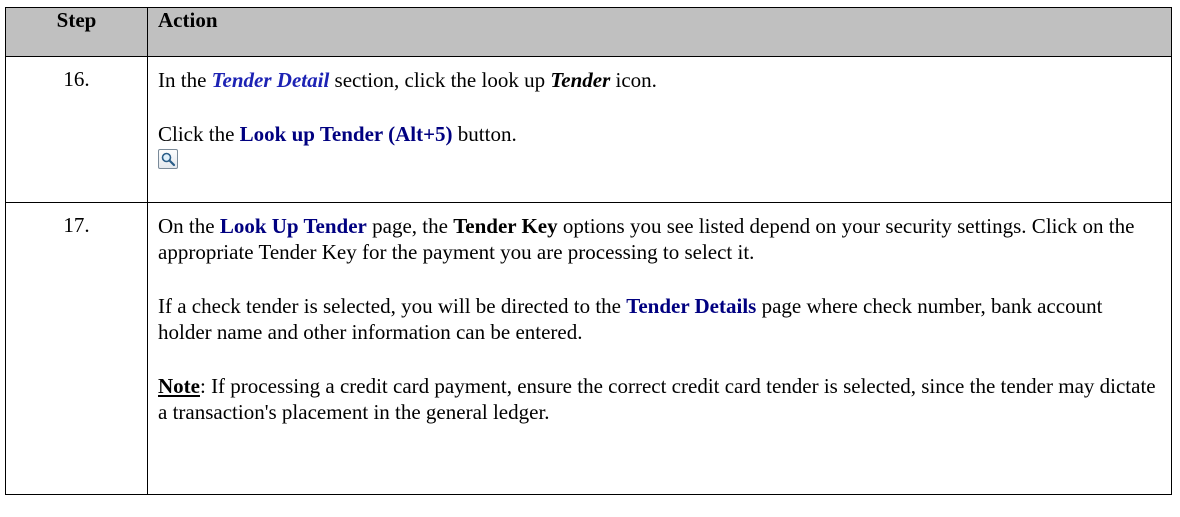  I want to click on section-name: Tender Detail, so click(270, 80).